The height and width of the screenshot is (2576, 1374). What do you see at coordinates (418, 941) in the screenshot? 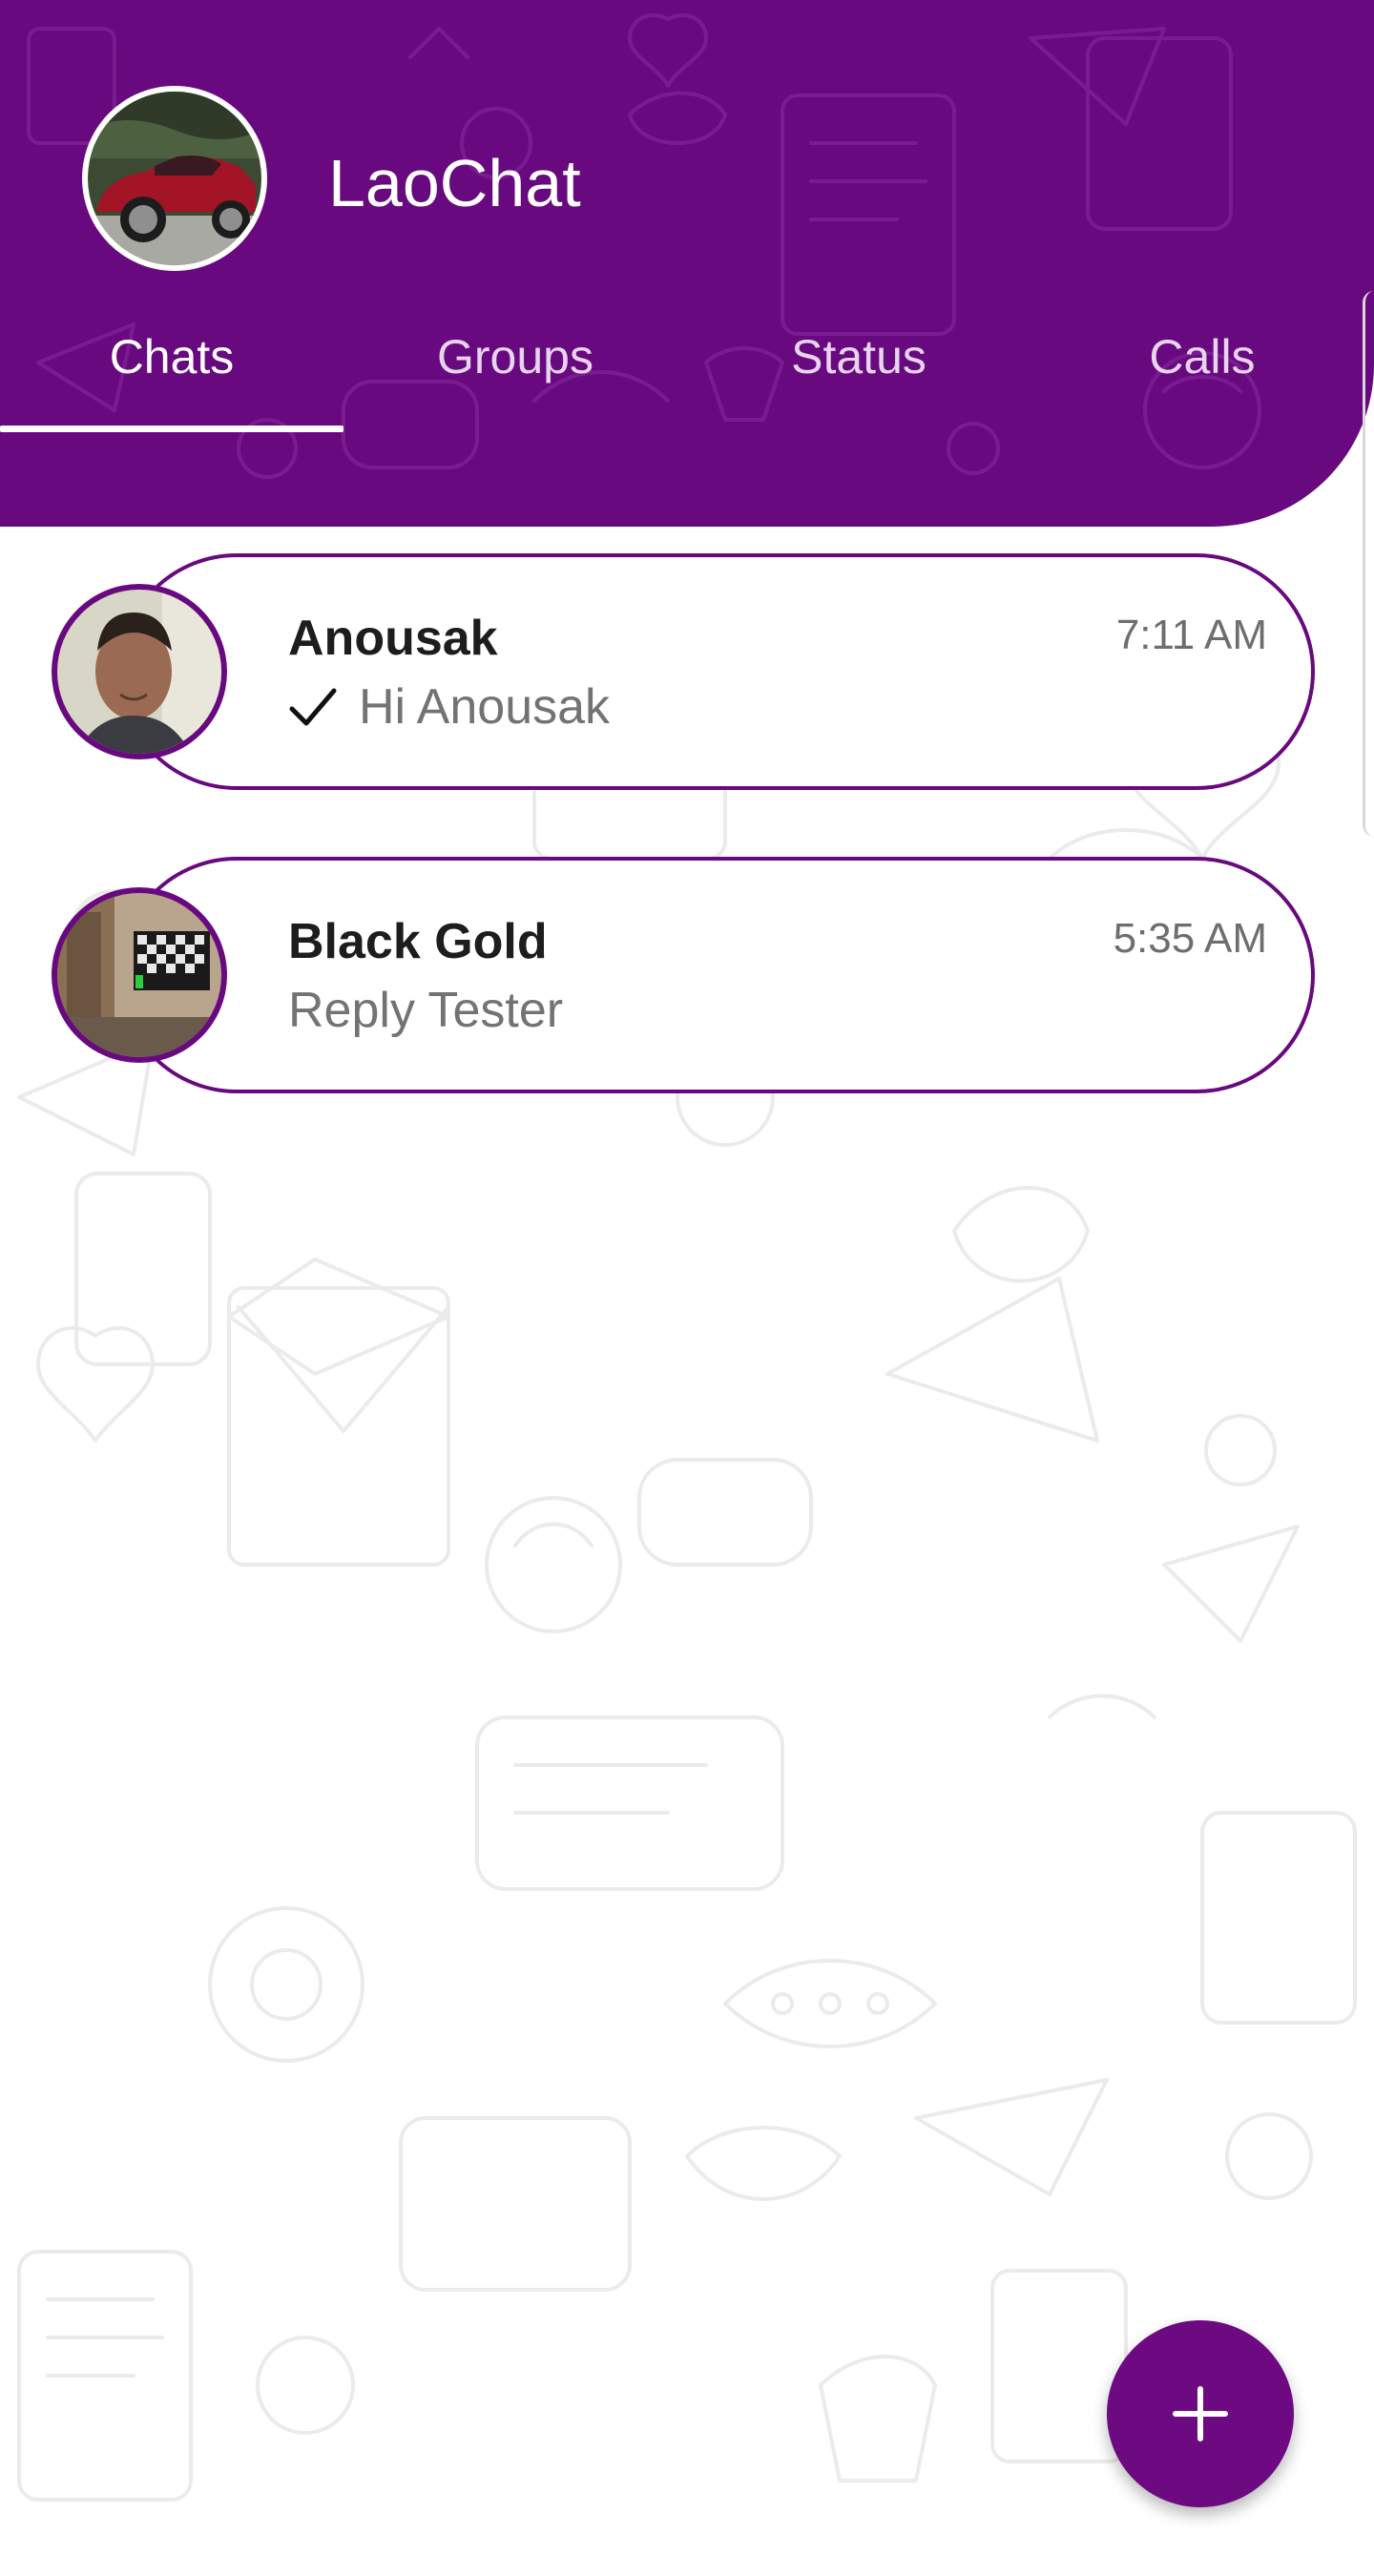
I see `chat-name: Black Gold` at bounding box center [418, 941].